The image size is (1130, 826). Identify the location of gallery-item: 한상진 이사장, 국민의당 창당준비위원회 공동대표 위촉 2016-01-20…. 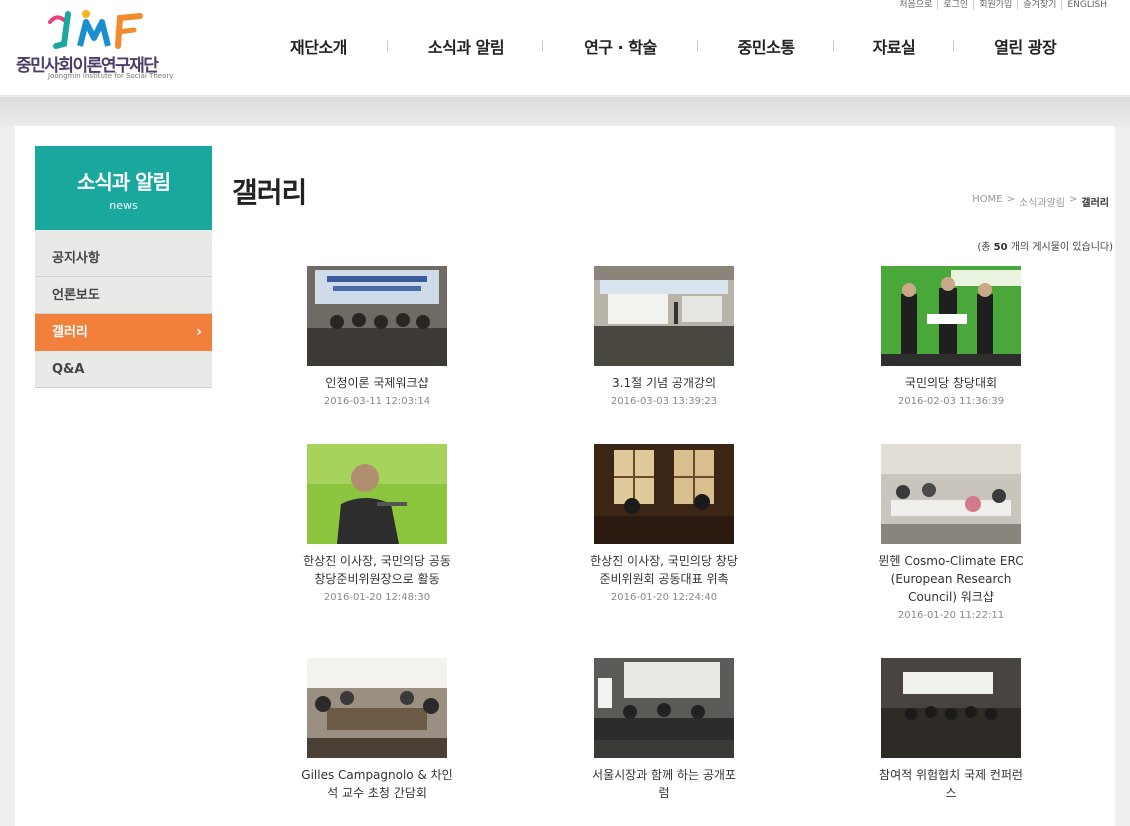
(664, 523).